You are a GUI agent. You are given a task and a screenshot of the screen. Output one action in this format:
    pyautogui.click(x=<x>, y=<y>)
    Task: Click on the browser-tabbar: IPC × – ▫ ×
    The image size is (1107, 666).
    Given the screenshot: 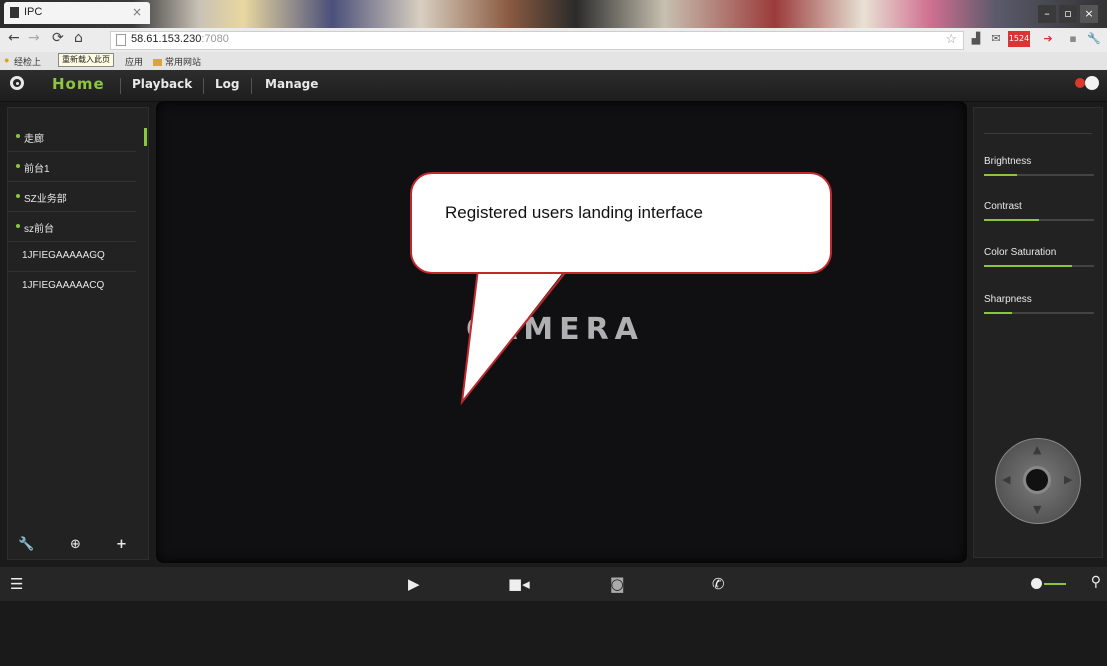 What is the action you would take?
    pyautogui.click(x=553, y=14)
    